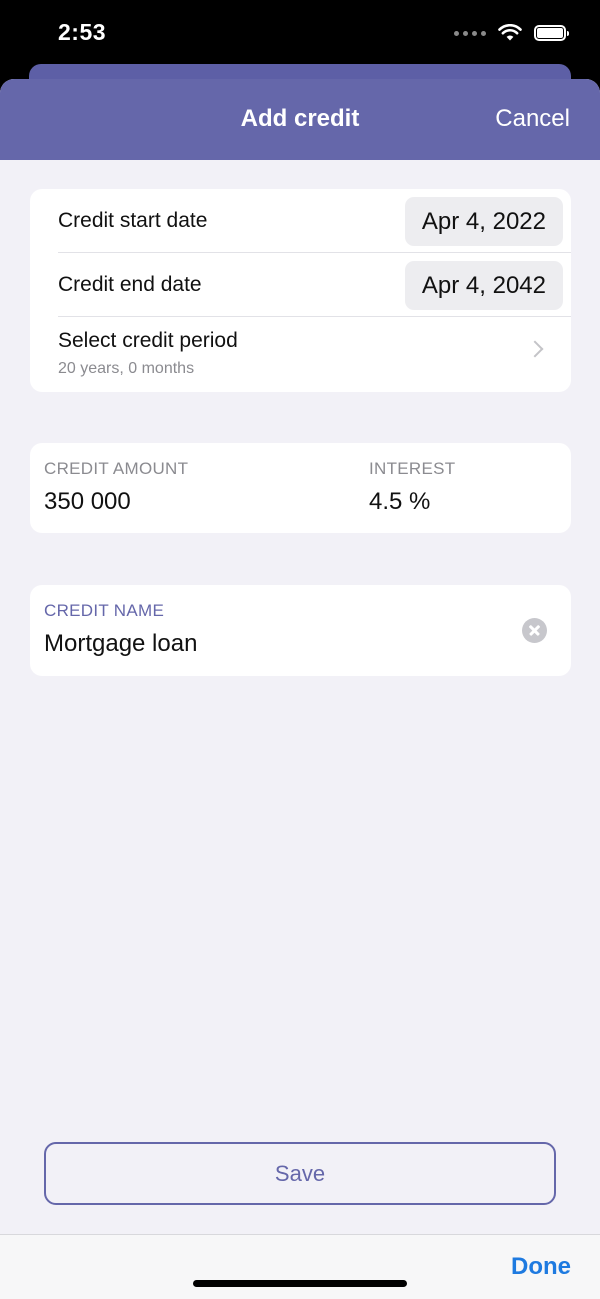 This screenshot has width=600, height=1299. I want to click on status-icons, so click(511, 33).